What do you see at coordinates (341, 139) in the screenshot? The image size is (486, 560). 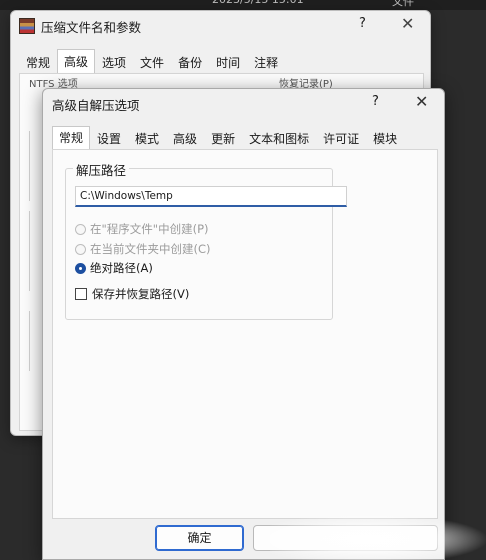 I see `tab-license: 许可证` at bounding box center [341, 139].